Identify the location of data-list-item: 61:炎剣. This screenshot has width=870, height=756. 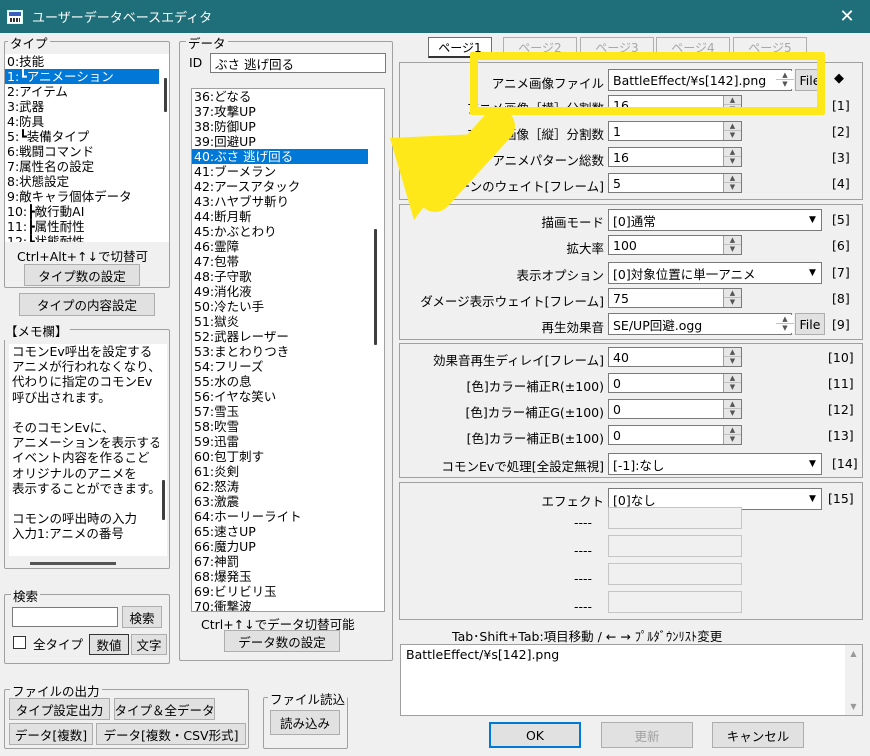
(280, 471).